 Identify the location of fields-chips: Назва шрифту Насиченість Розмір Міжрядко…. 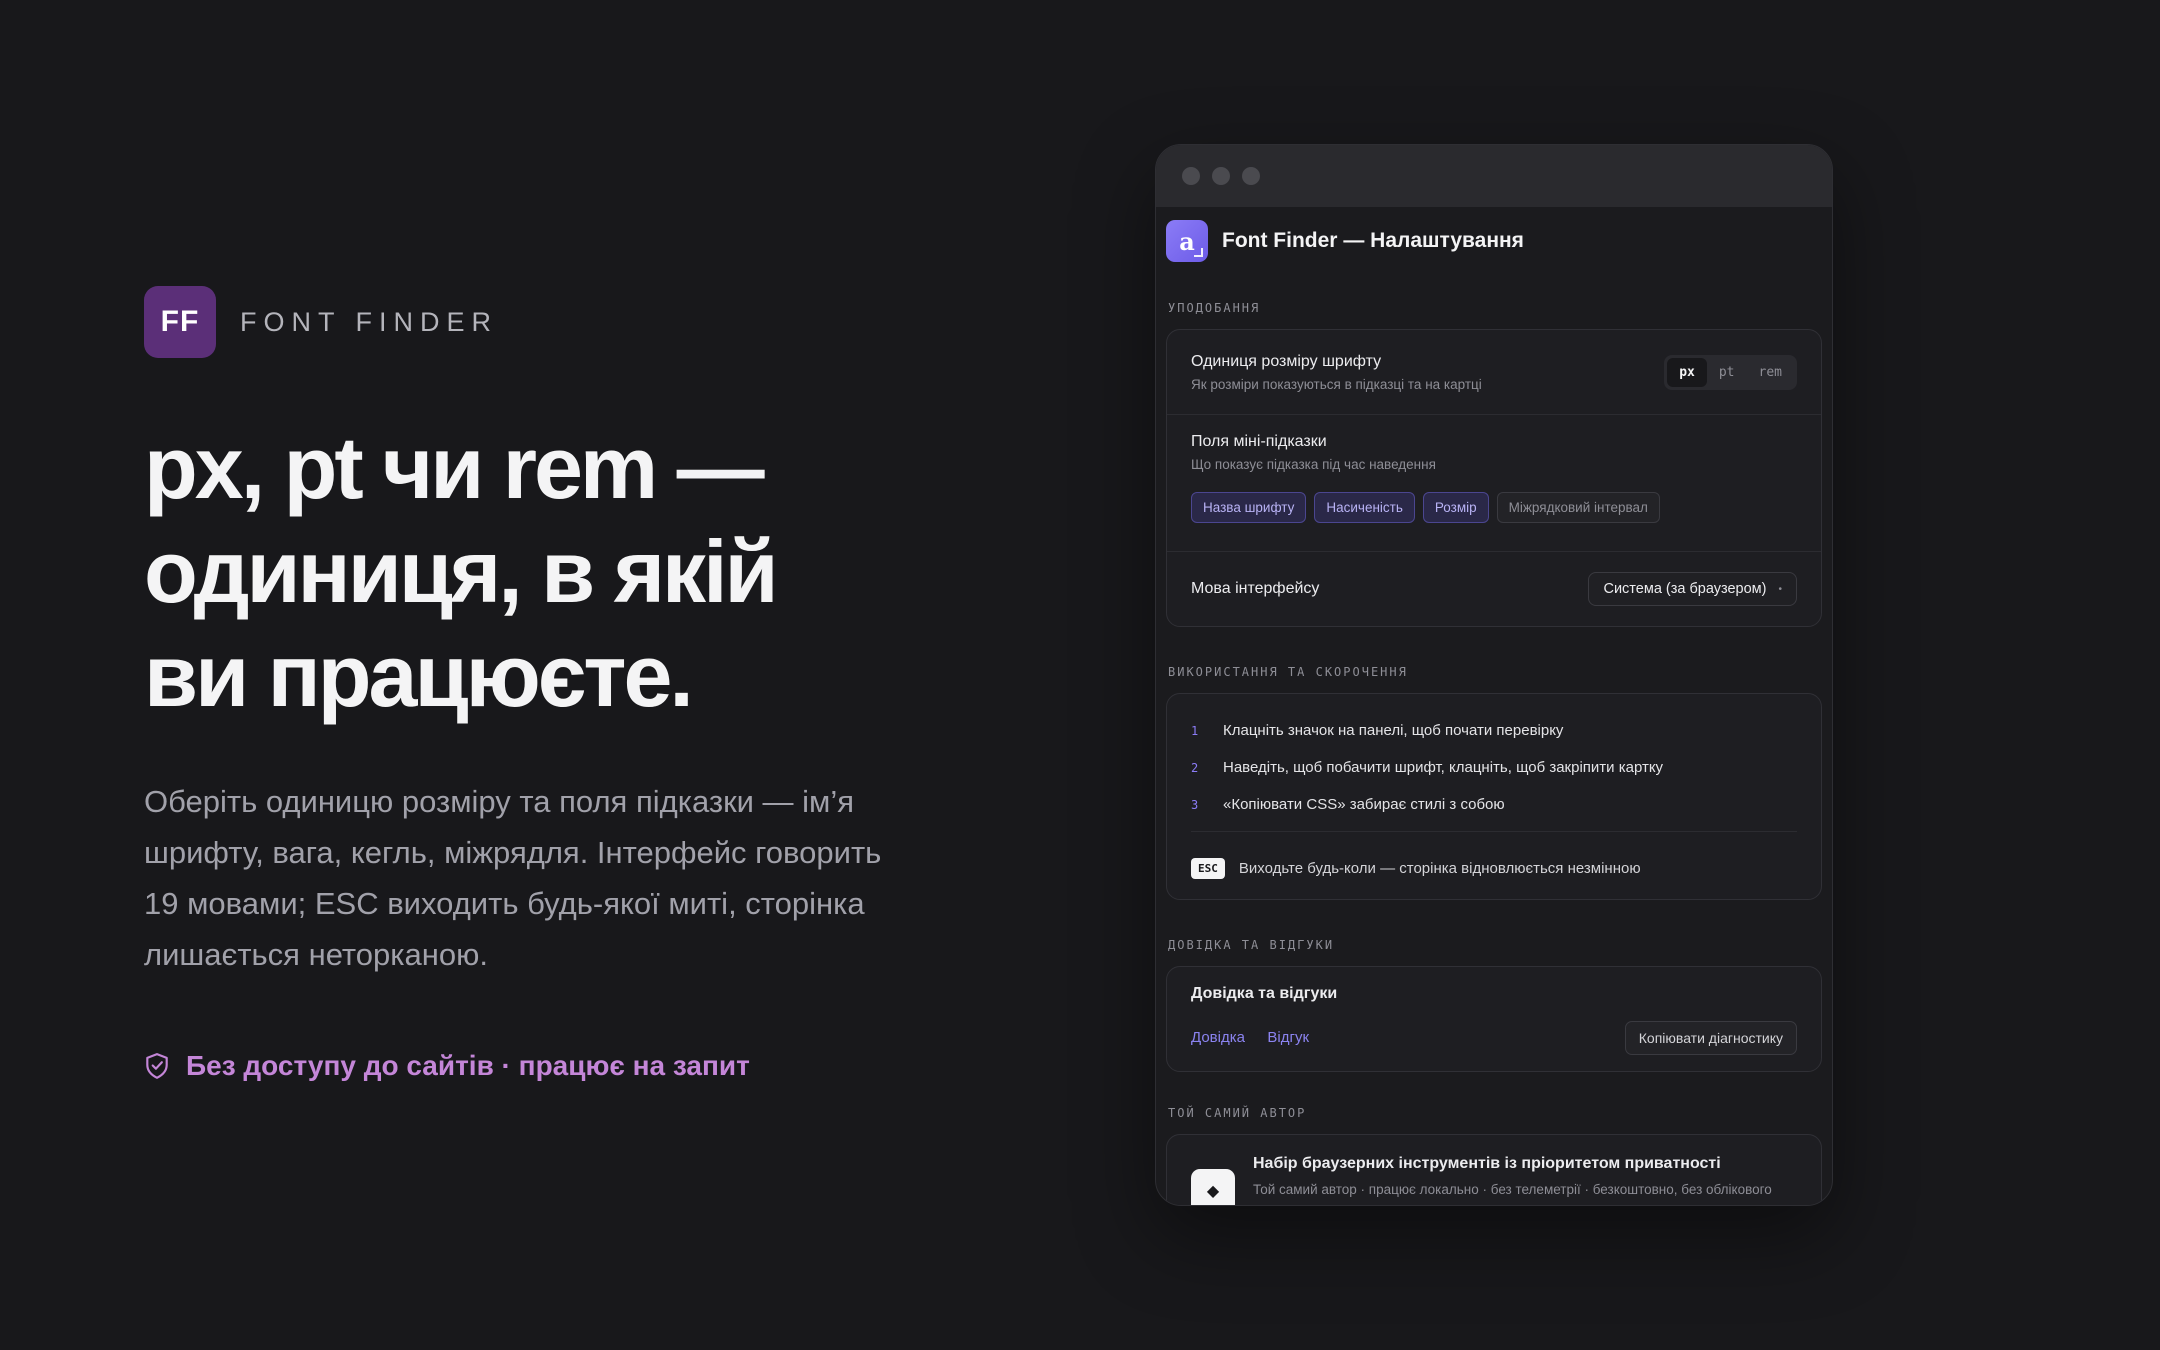
(1494, 507).